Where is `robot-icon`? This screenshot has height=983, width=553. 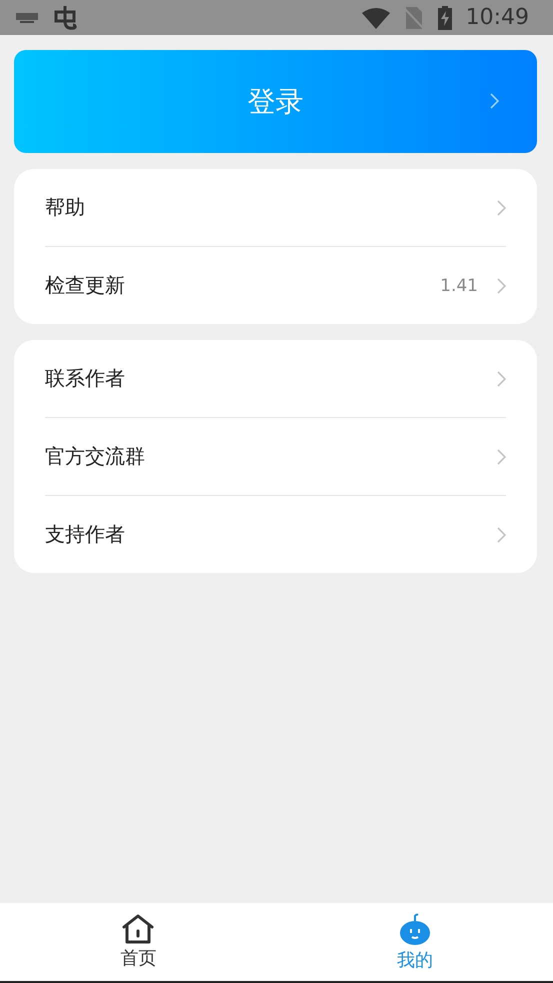 robot-icon is located at coordinates (415, 929).